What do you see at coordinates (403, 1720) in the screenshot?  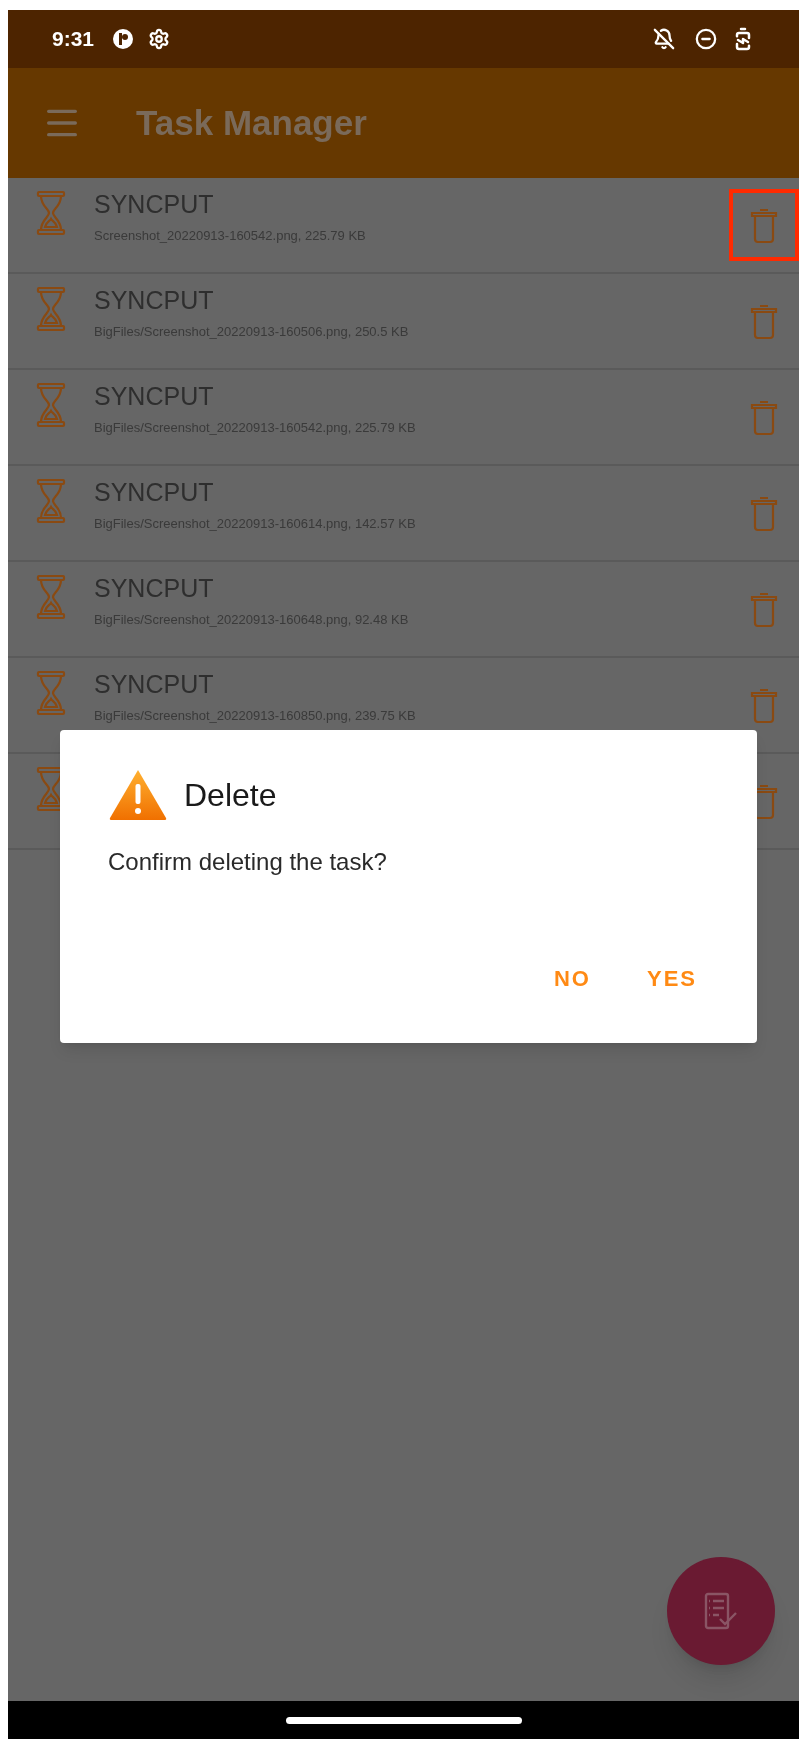 I see `home-indicator` at bounding box center [403, 1720].